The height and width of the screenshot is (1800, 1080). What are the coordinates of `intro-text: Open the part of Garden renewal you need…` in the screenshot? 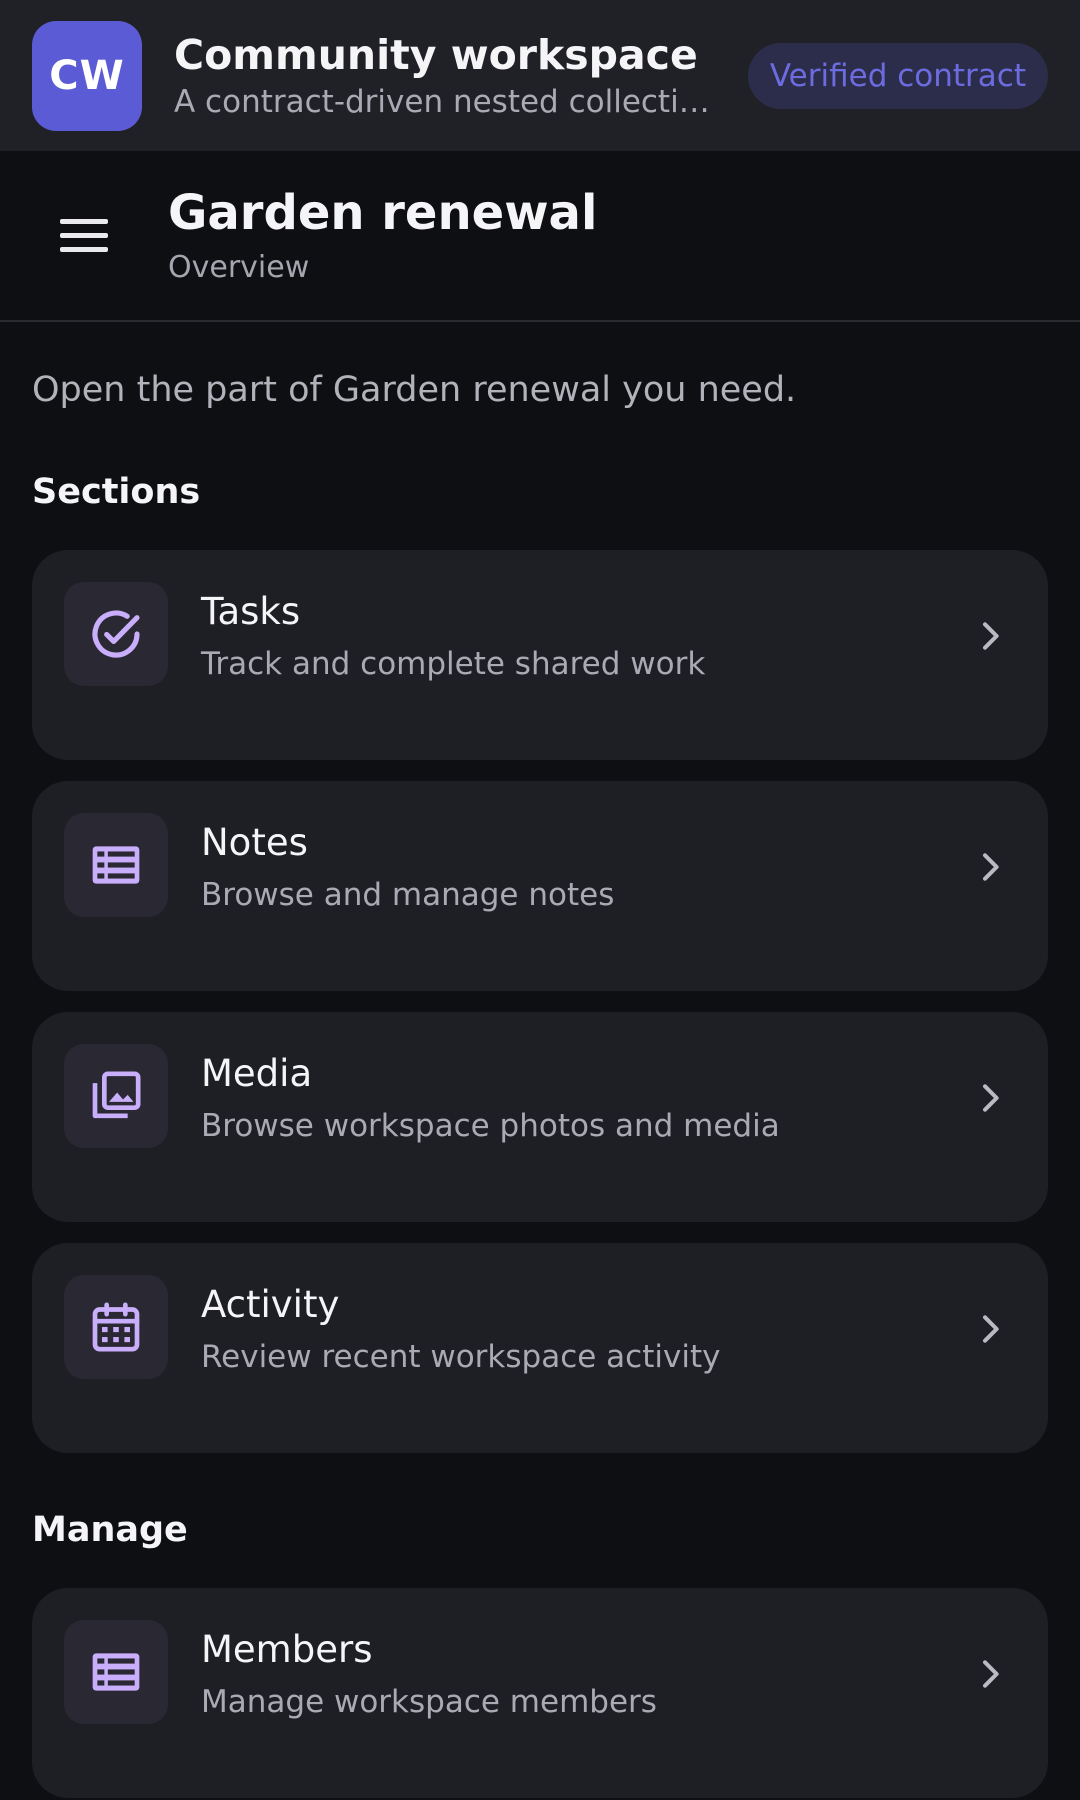 It's located at (414, 390).